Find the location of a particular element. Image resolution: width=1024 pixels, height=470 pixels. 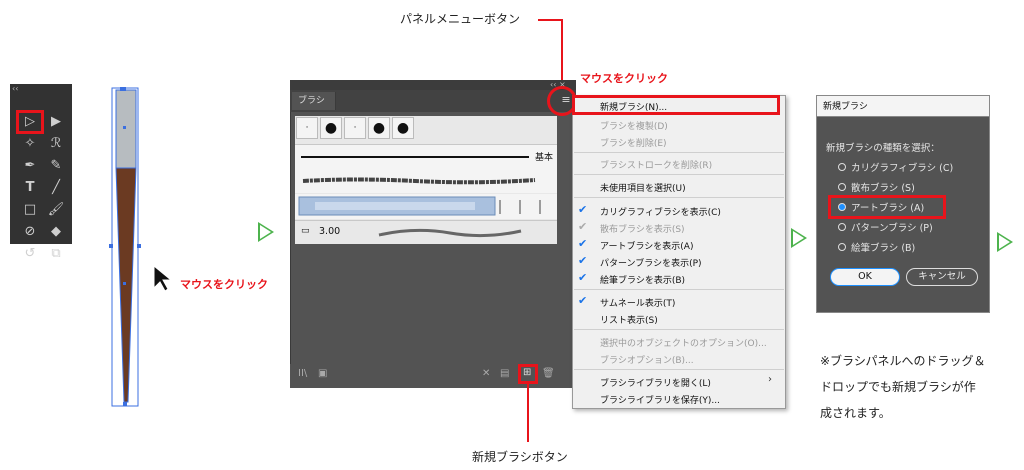

remove-stroke-icon: ✕ is located at coordinates (486, 373).